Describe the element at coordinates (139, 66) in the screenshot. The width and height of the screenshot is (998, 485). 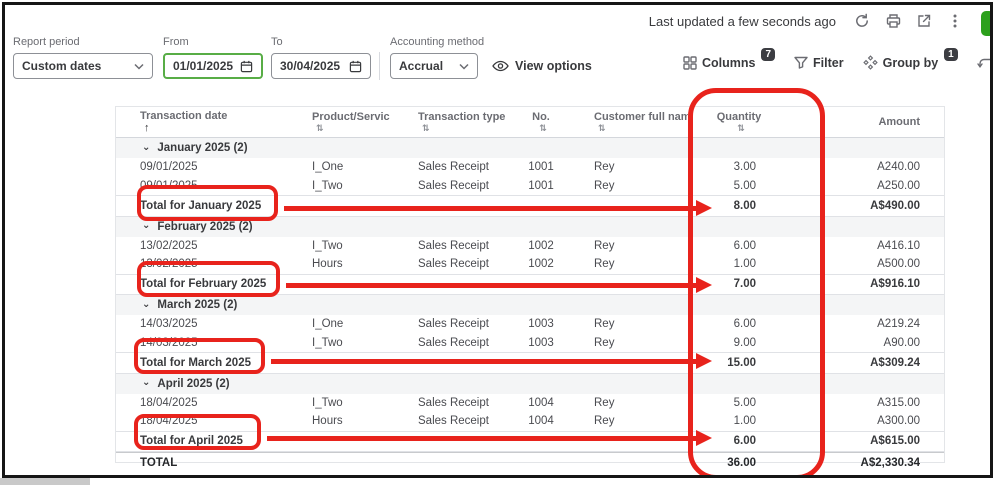
I see `chevron-down-icon` at that location.